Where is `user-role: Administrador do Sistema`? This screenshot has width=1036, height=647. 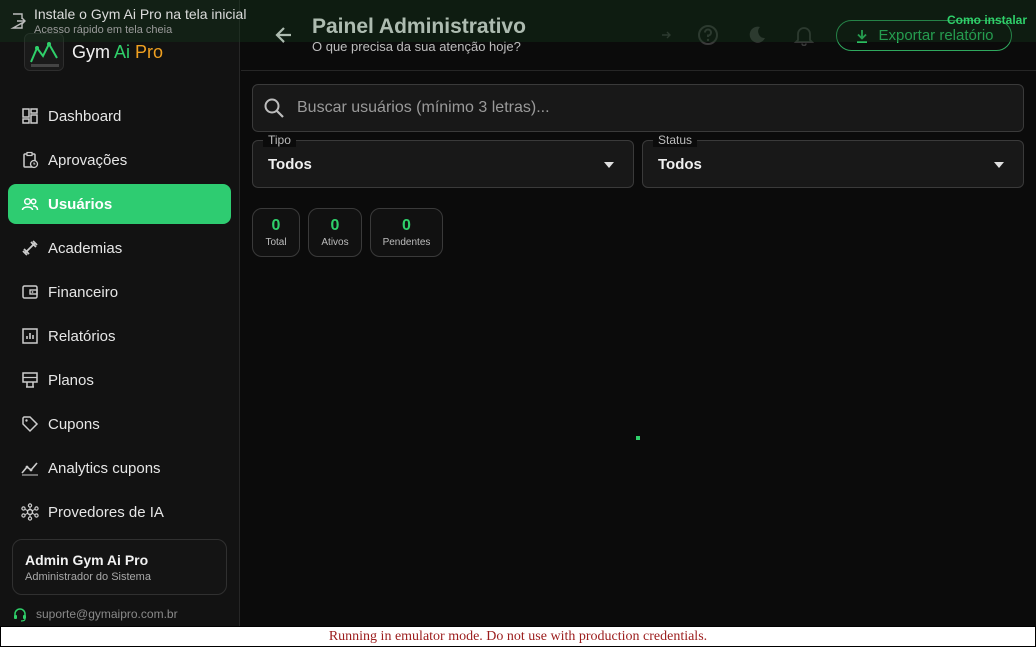
user-role: Administrador do Sistema is located at coordinates (88, 577).